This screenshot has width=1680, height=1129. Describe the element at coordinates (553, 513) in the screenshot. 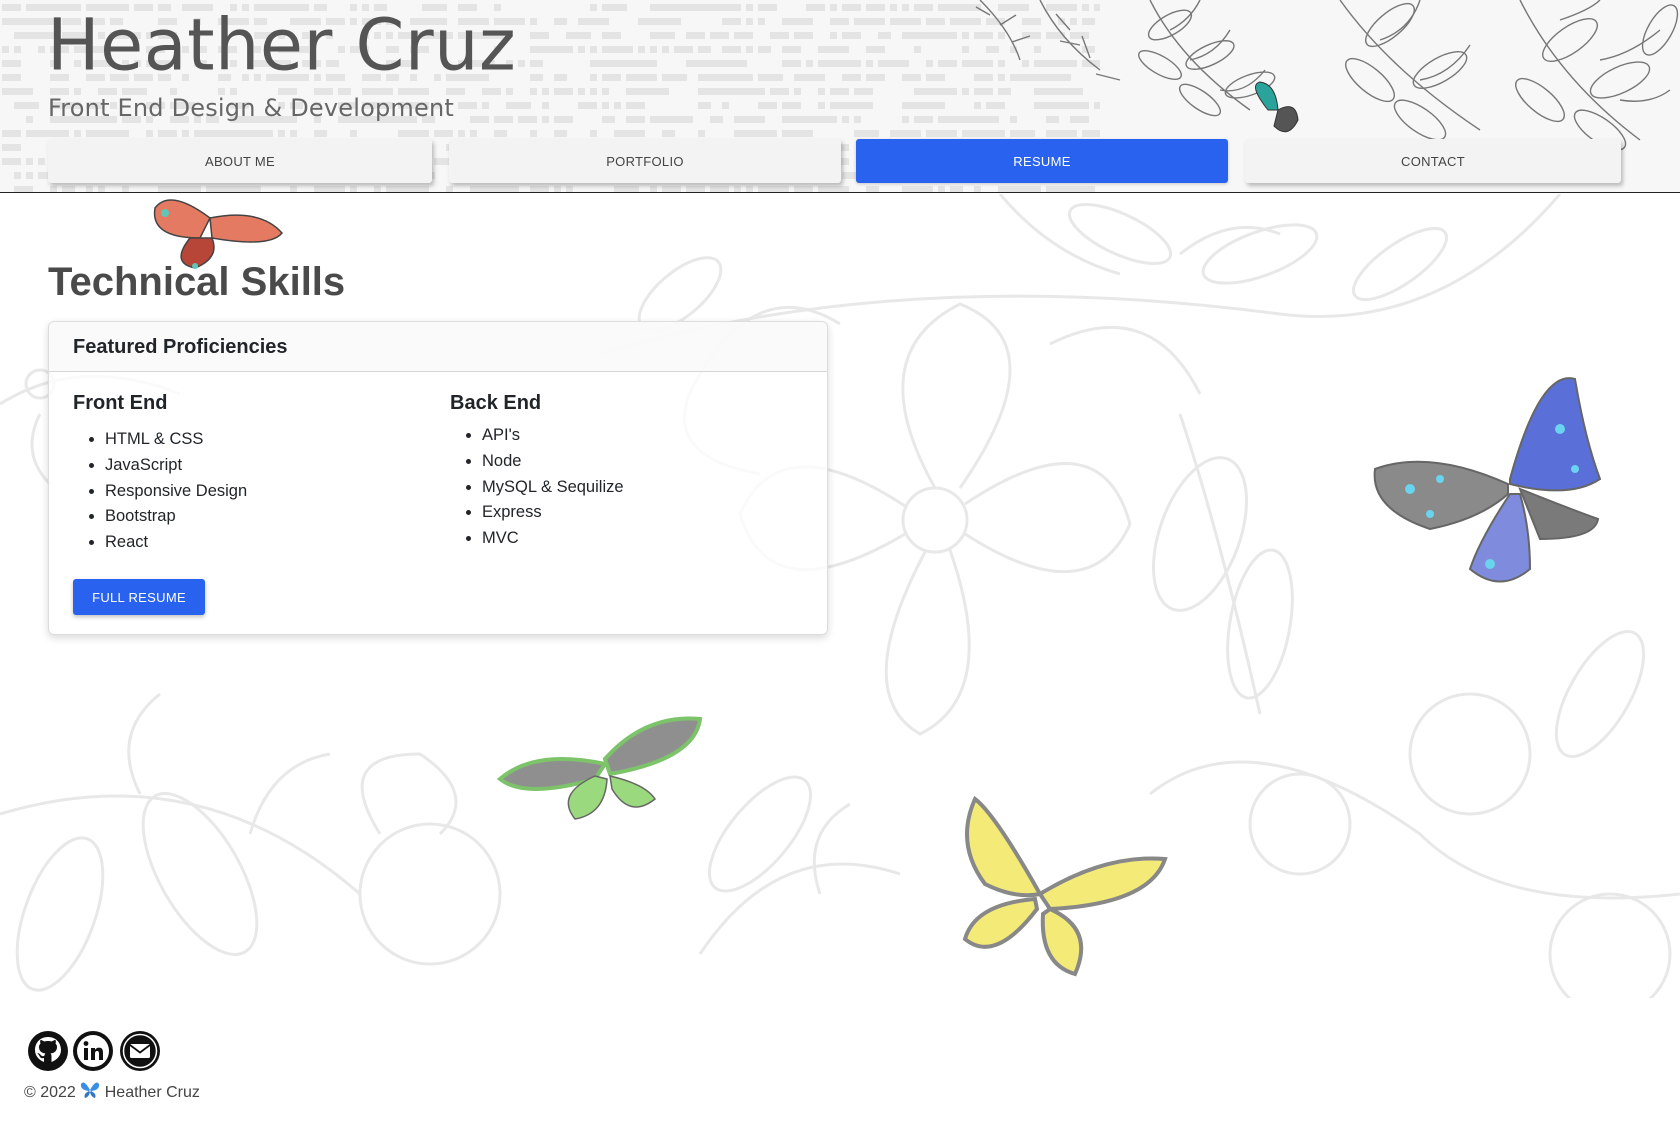

I see `list-item: Express` at that location.